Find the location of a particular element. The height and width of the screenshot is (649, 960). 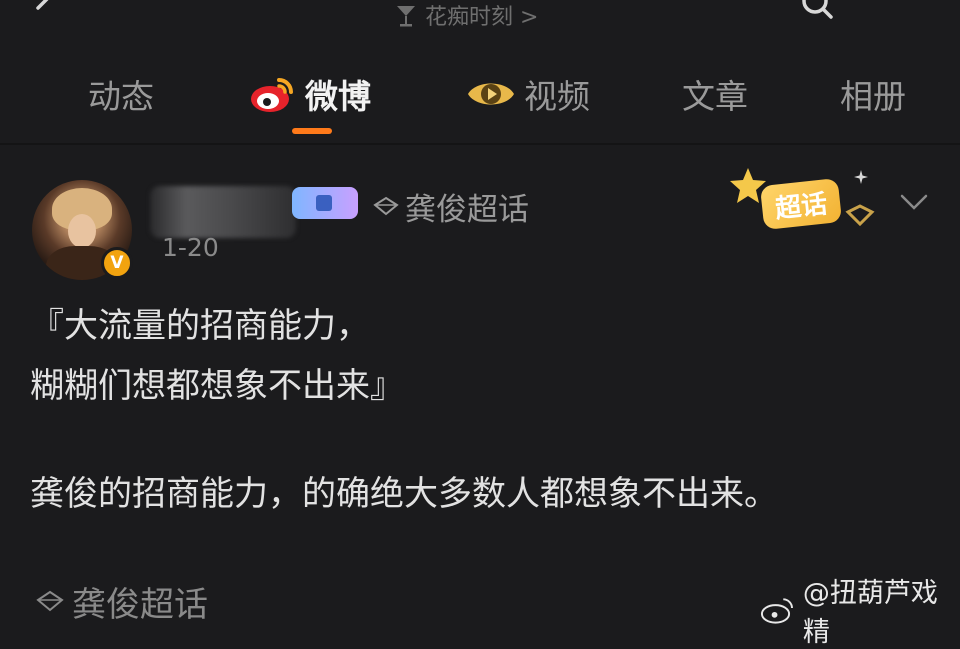

post-text-line: 糊糊们想都想象不出来』 is located at coordinates (217, 386).